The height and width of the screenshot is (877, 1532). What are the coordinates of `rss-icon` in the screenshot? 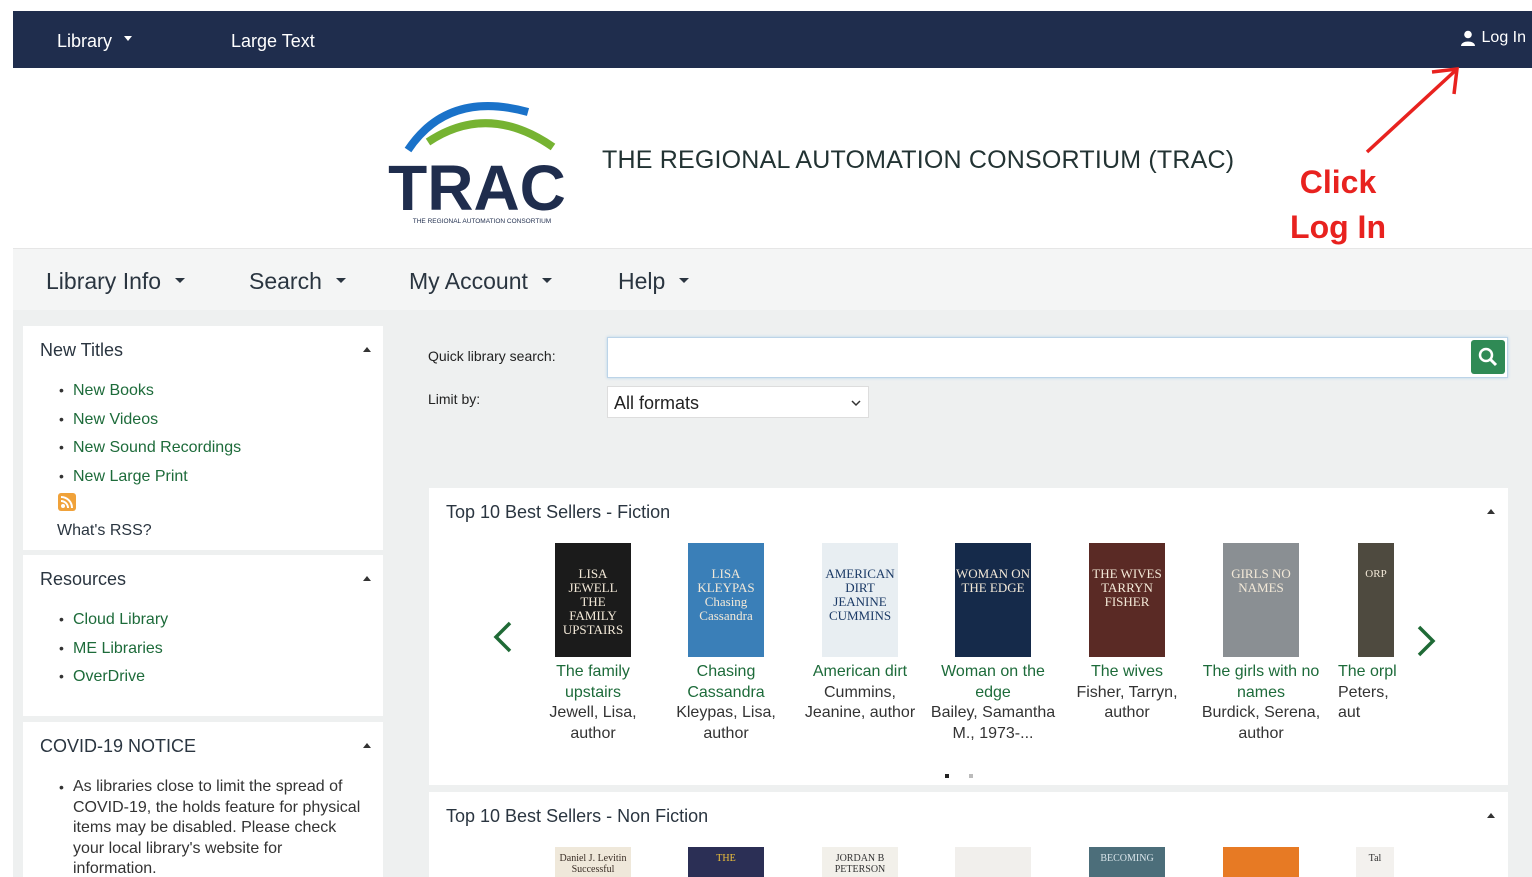 It's located at (67, 502).